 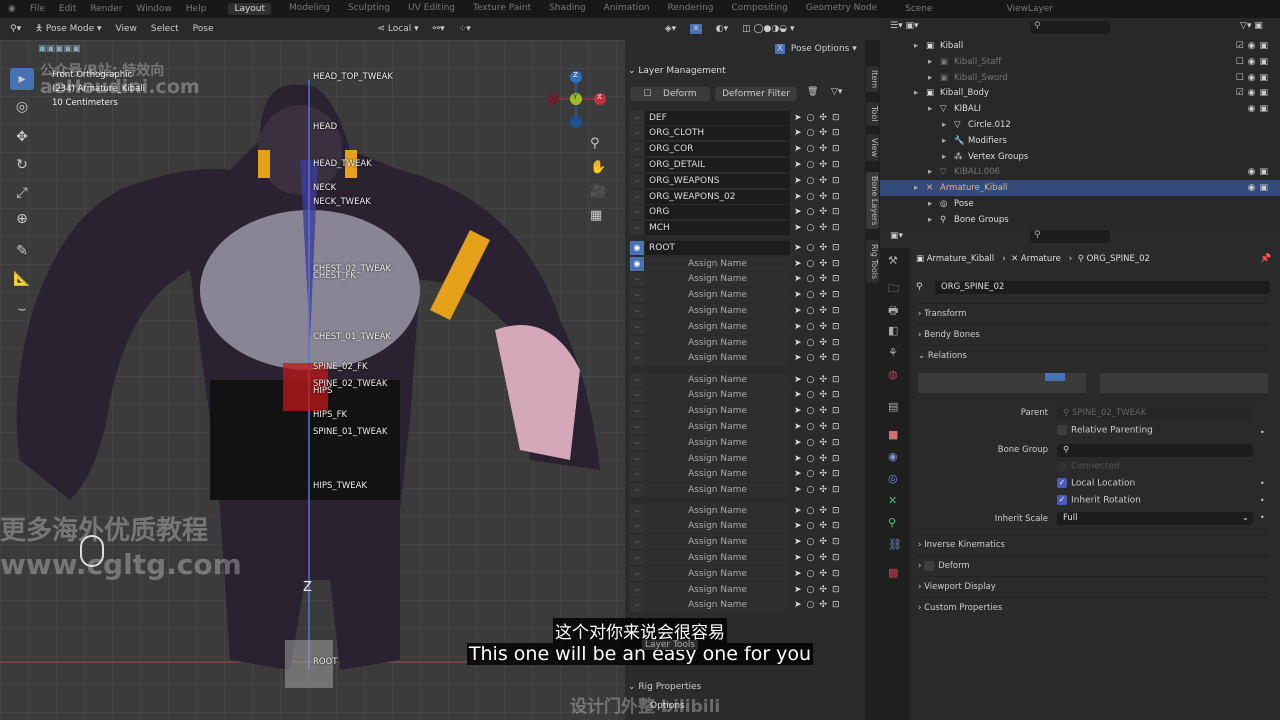 What do you see at coordinates (59, 49) in the screenshot?
I see `select-mode-icons: ▣▣▣▣▣` at bounding box center [59, 49].